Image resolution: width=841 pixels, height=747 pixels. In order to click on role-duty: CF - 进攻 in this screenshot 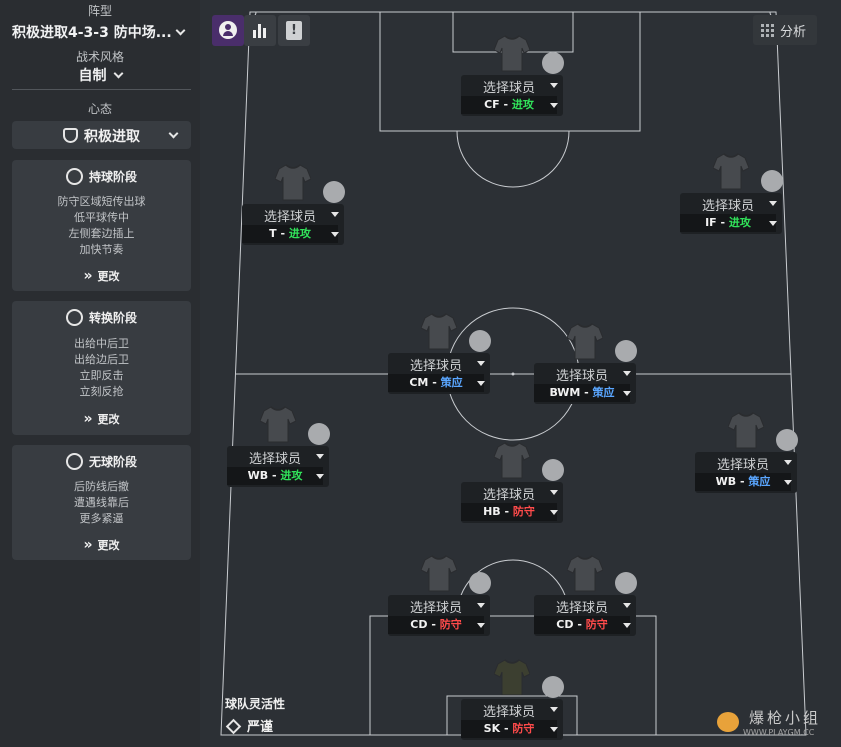, I will do `click(509, 105)`.